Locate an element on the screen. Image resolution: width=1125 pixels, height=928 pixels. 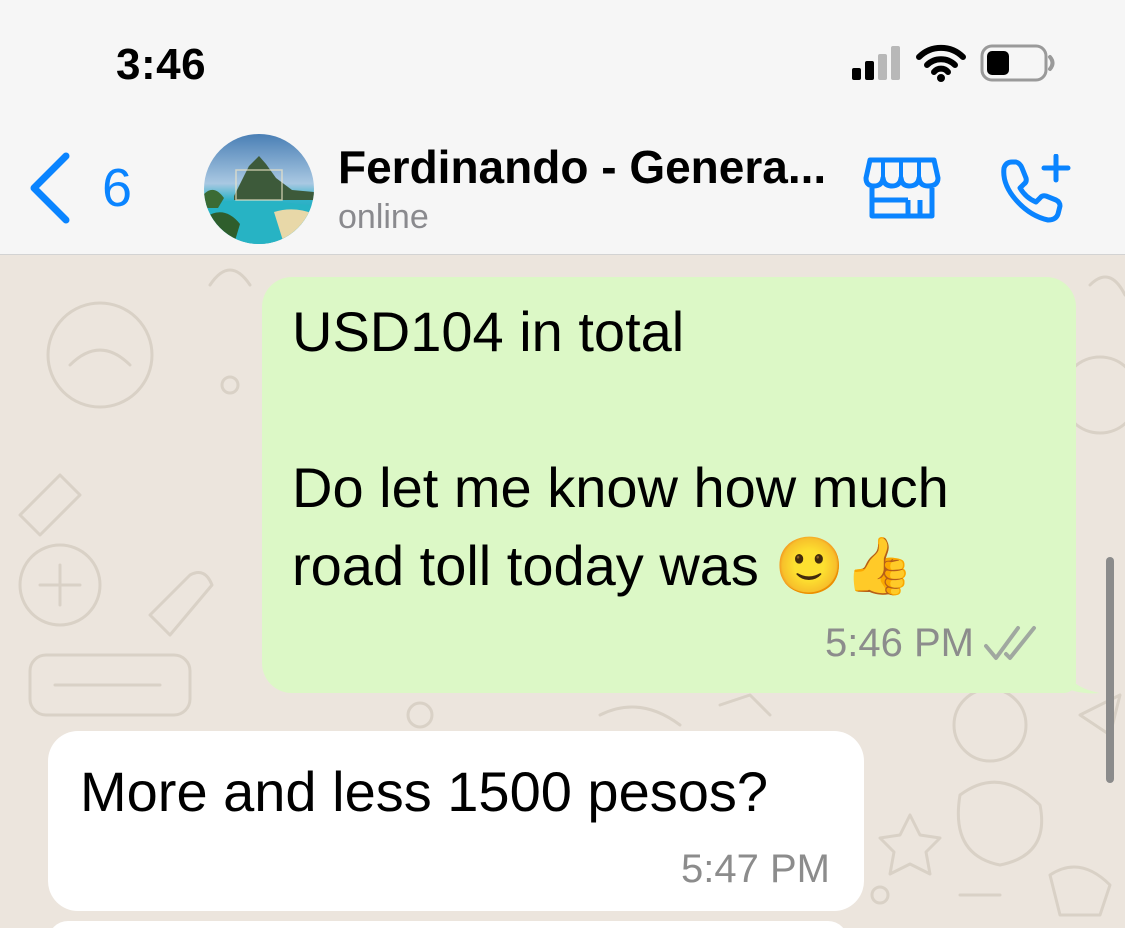
incoming-message-bubble: More and less 1500 pesos? 5:47 PM is located at coordinates (456, 821).